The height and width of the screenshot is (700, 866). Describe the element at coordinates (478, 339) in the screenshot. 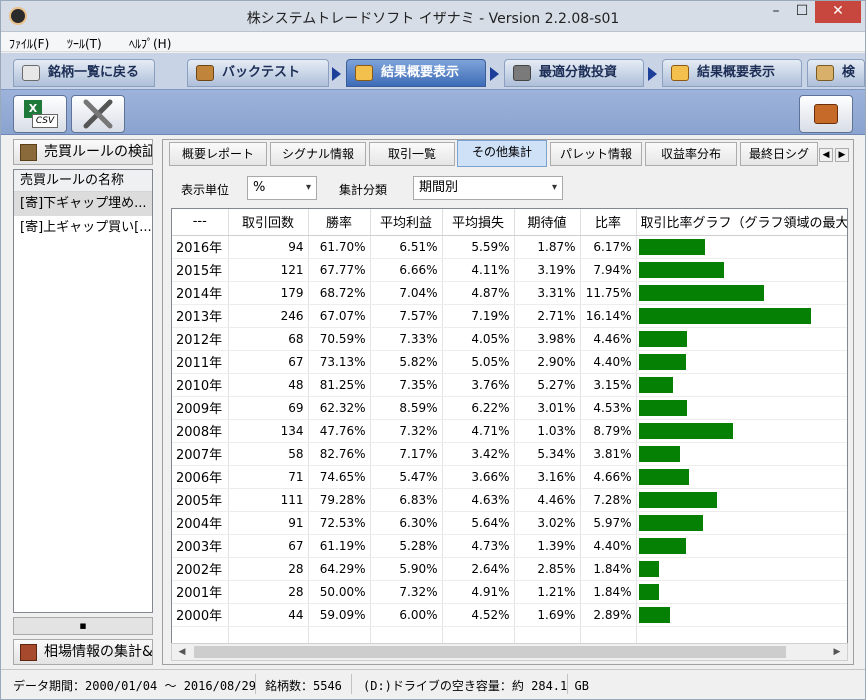

I see `cell-avg-loss: 4.05%` at that location.